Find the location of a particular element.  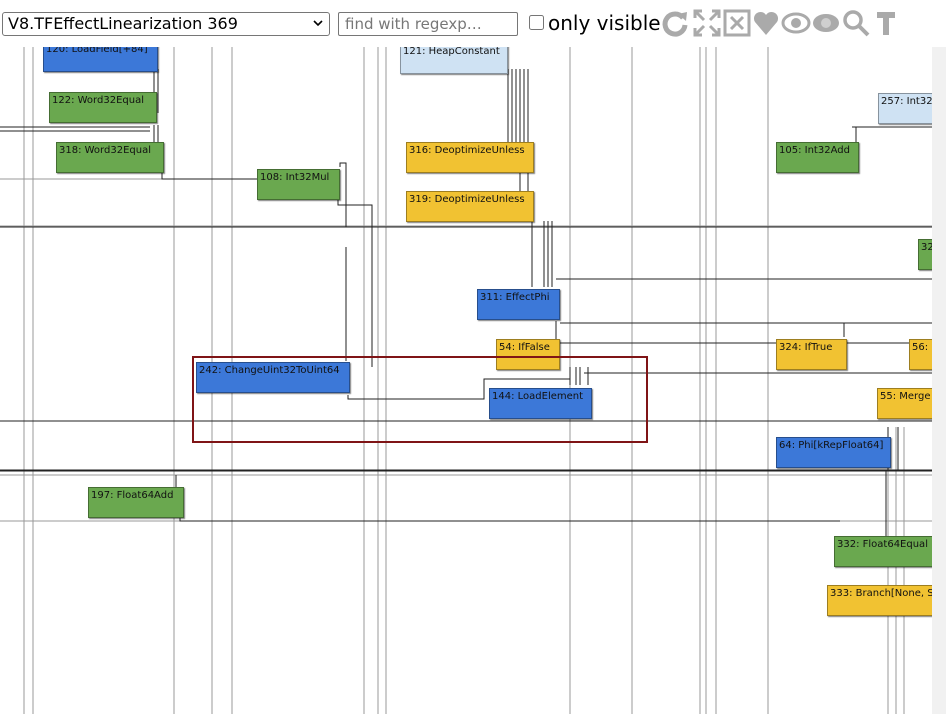

node-label: 64: Phi[kRepFloat64] is located at coordinates (831, 445).